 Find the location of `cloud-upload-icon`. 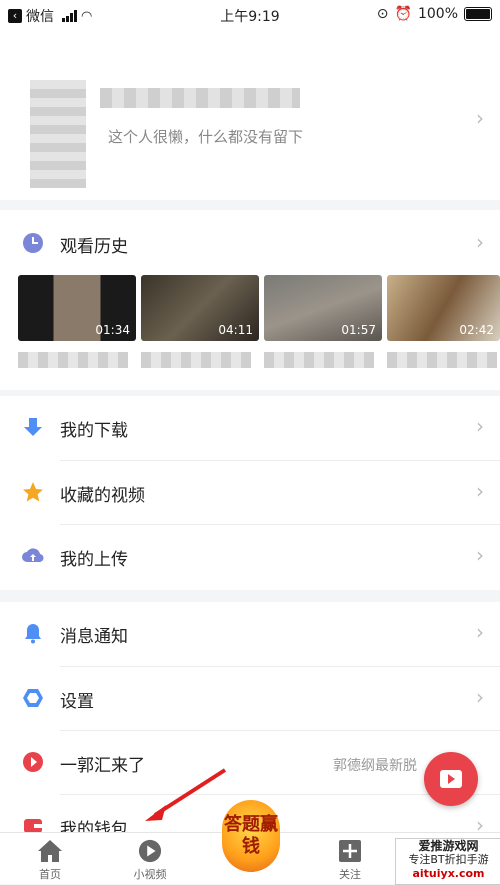

cloud-upload-icon is located at coordinates (33, 555).